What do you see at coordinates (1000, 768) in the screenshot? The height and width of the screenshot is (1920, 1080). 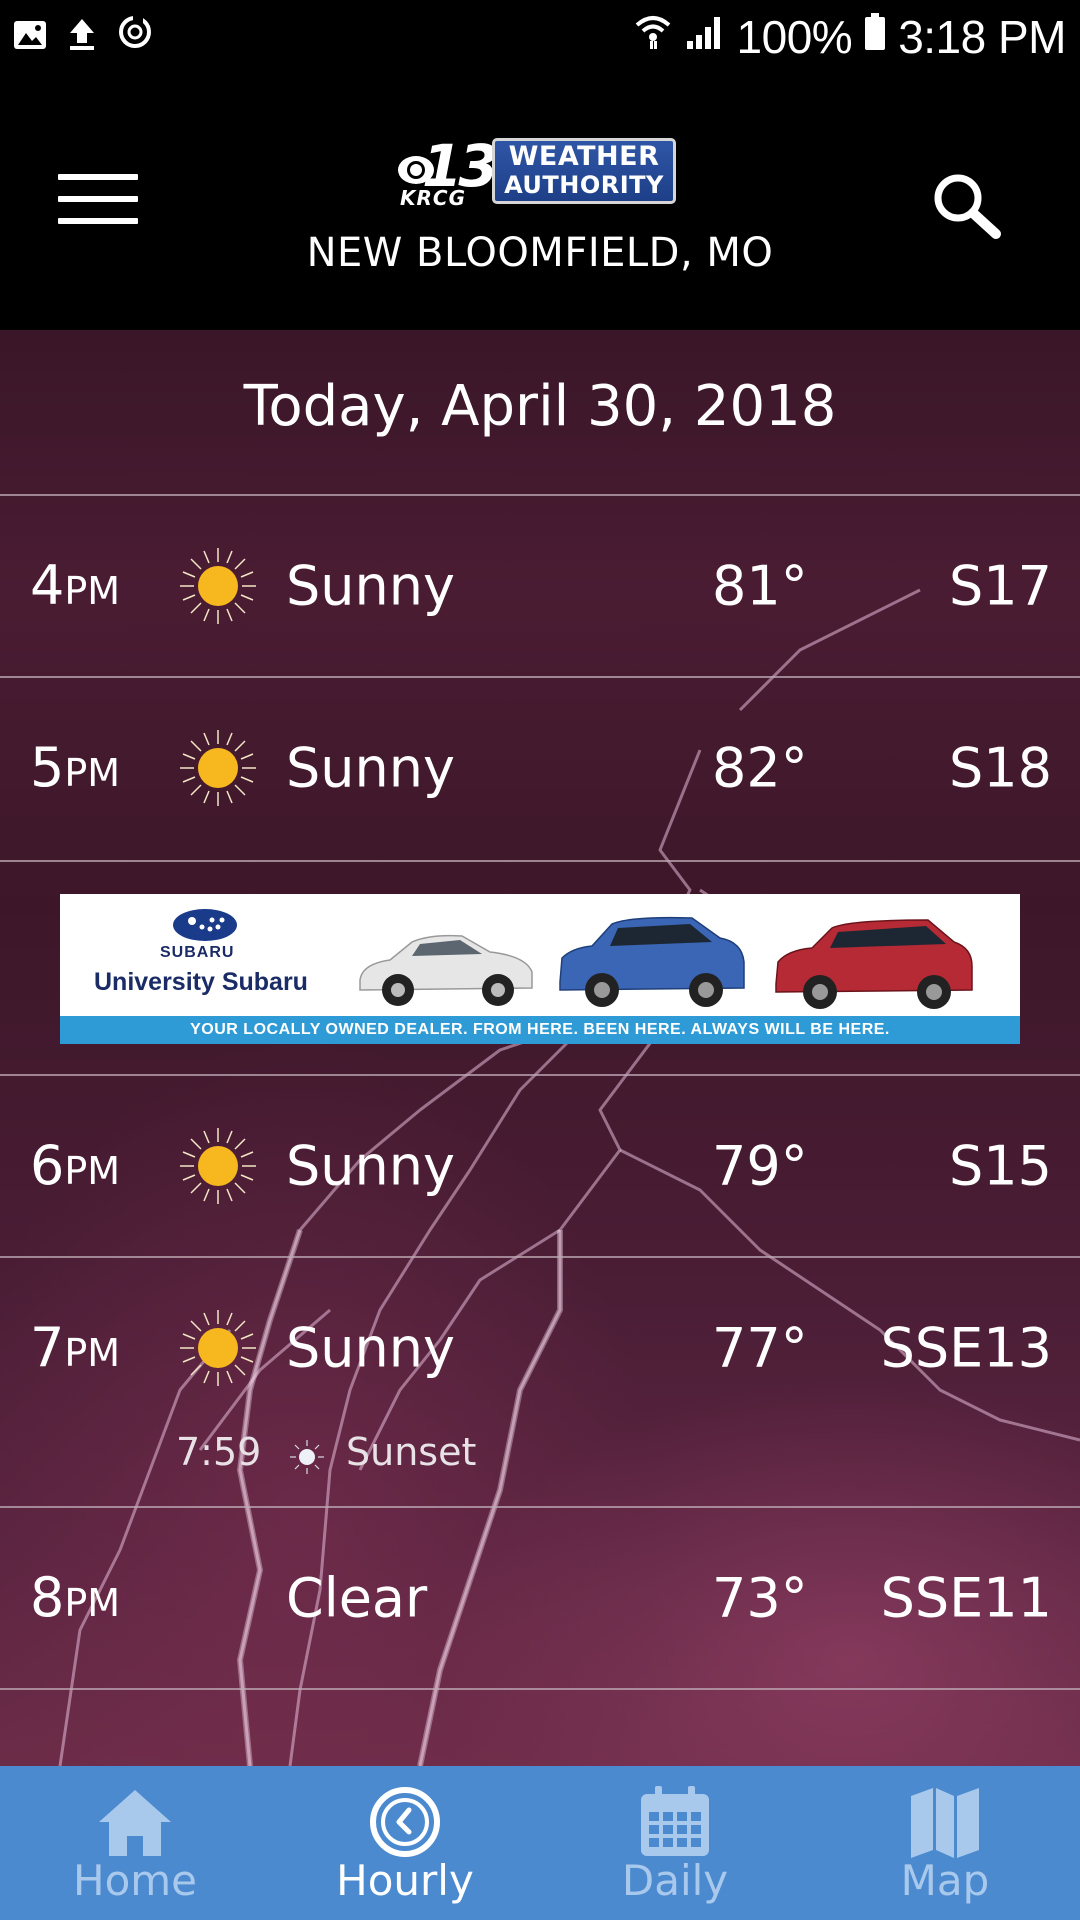 I see `hour-wind: S18` at bounding box center [1000, 768].